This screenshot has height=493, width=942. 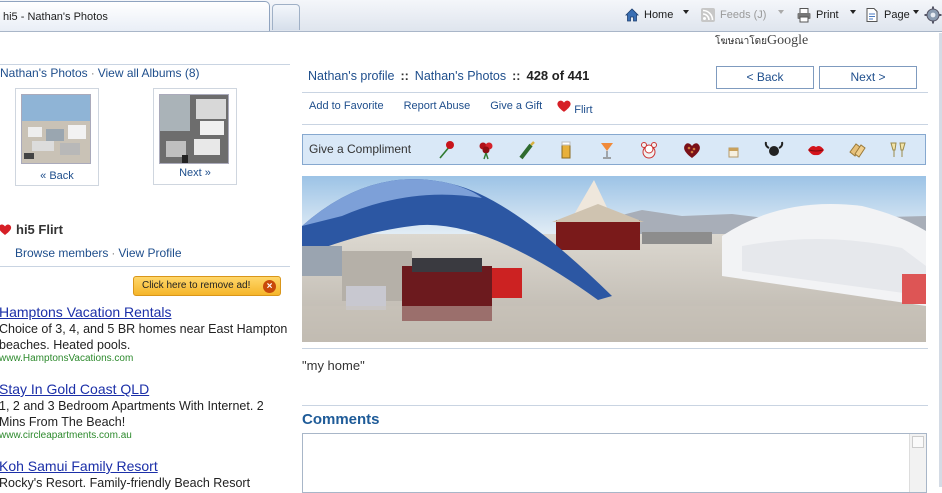 What do you see at coordinates (437, 106) in the screenshot?
I see `report-abuse-link: Report Abuse` at bounding box center [437, 106].